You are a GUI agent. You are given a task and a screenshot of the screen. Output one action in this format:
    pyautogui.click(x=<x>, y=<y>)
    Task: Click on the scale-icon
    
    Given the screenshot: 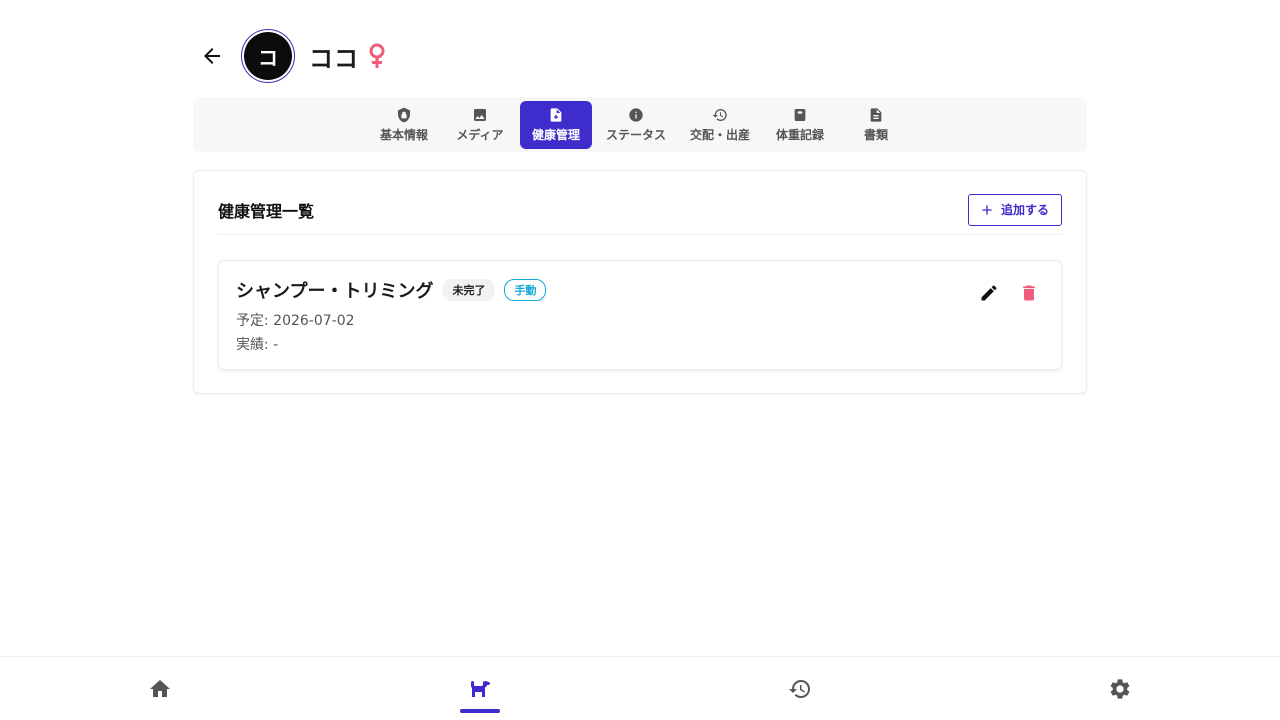 What is the action you would take?
    pyautogui.click(x=800, y=114)
    